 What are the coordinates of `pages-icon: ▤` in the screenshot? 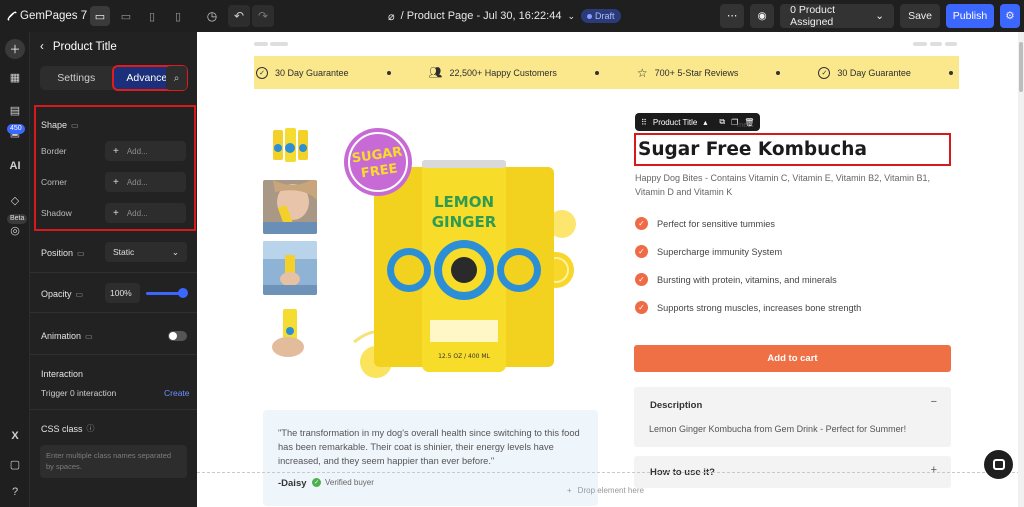 It's located at (15, 110).